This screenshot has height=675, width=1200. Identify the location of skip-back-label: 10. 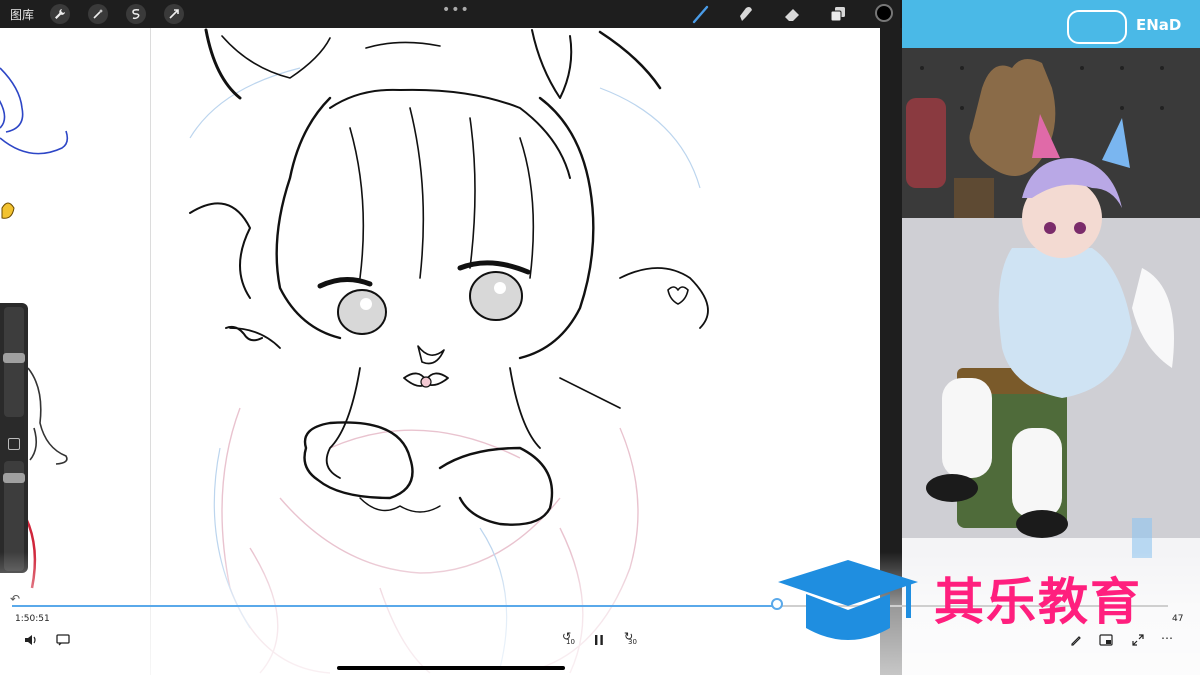
(570, 642).